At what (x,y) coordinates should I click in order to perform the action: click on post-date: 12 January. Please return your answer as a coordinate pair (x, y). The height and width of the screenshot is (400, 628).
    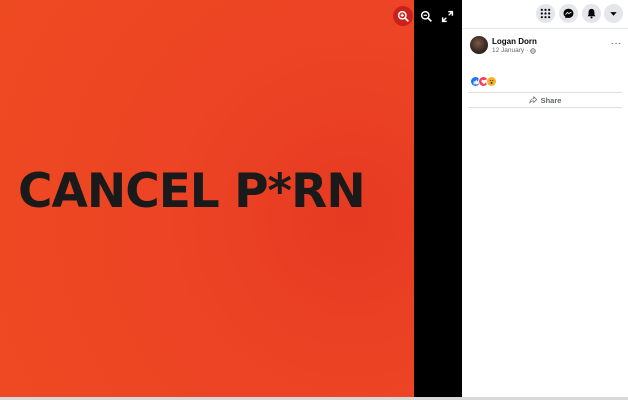
    Looking at the image, I should click on (508, 50).